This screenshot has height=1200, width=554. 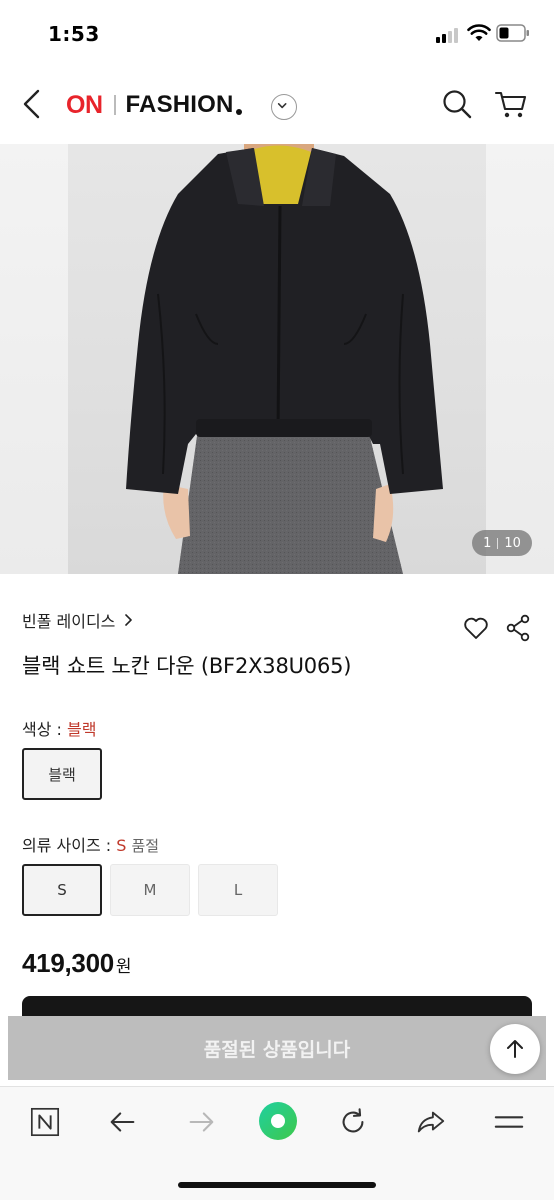 I want to click on gallery-current-page: 1, so click(x=487, y=543).